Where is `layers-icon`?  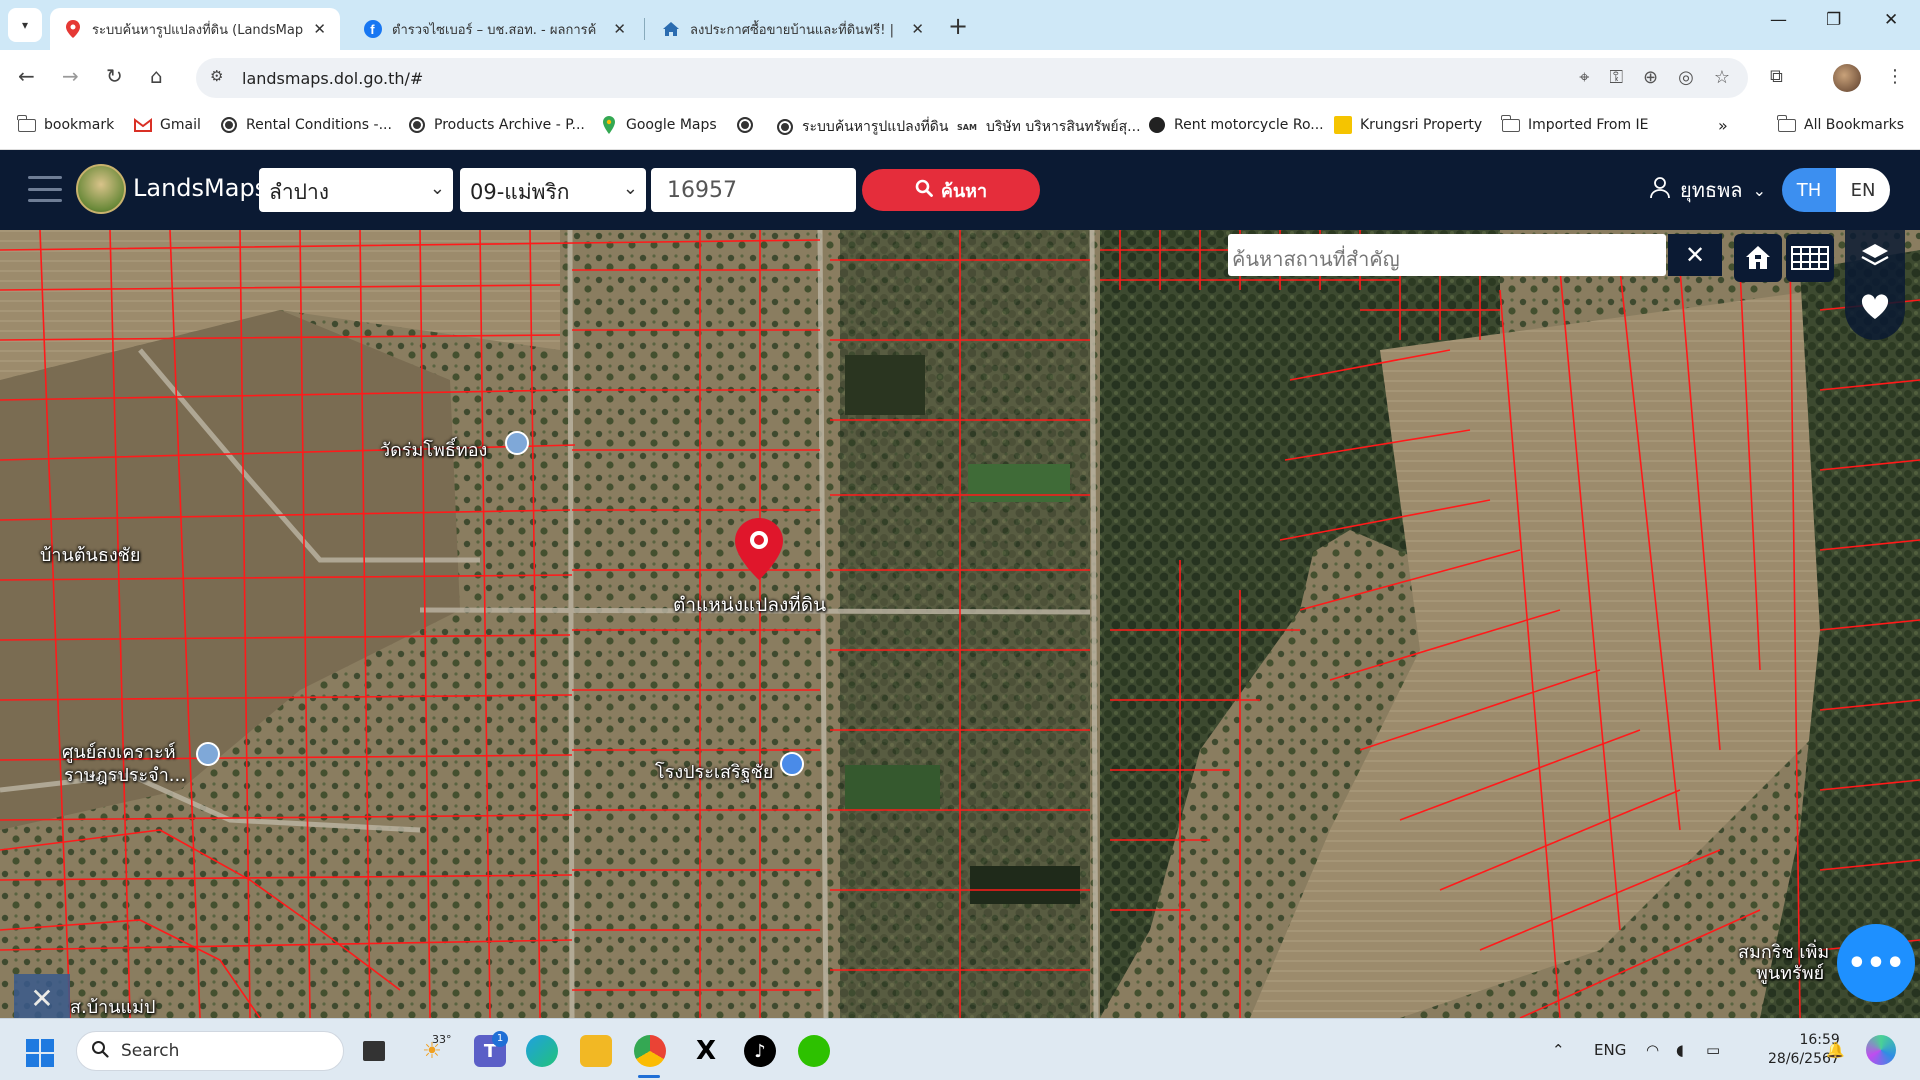
layers-icon is located at coordinates (1875, 258).